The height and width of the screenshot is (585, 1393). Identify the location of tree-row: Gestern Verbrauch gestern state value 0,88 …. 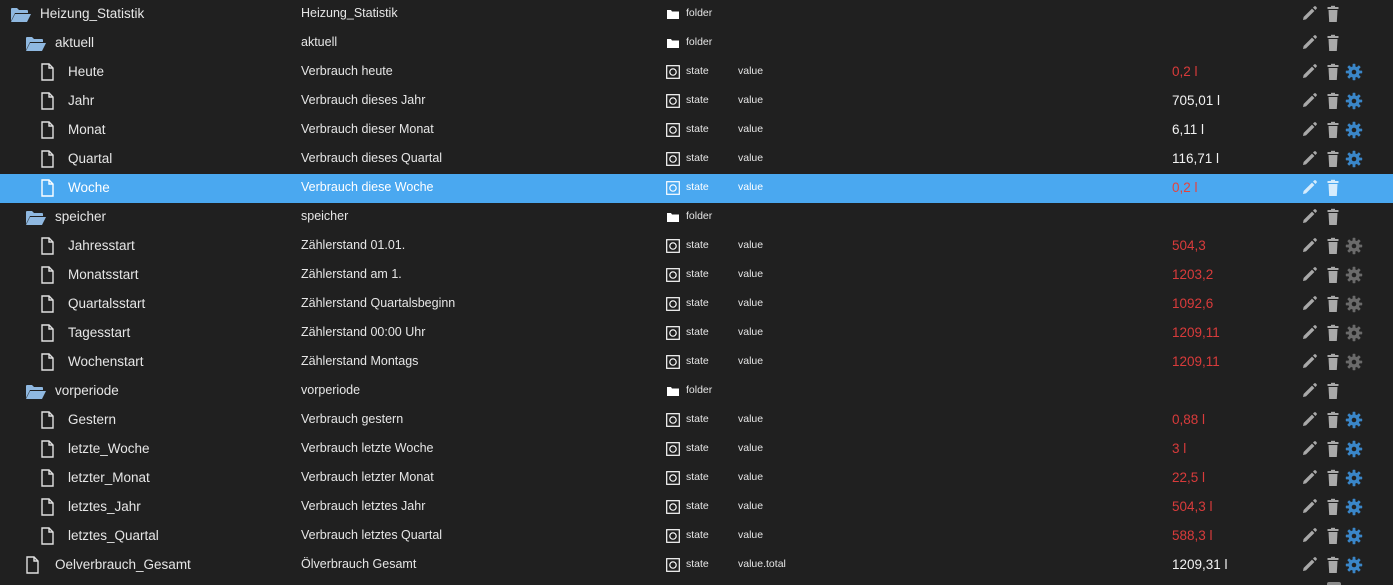
(696, 420).